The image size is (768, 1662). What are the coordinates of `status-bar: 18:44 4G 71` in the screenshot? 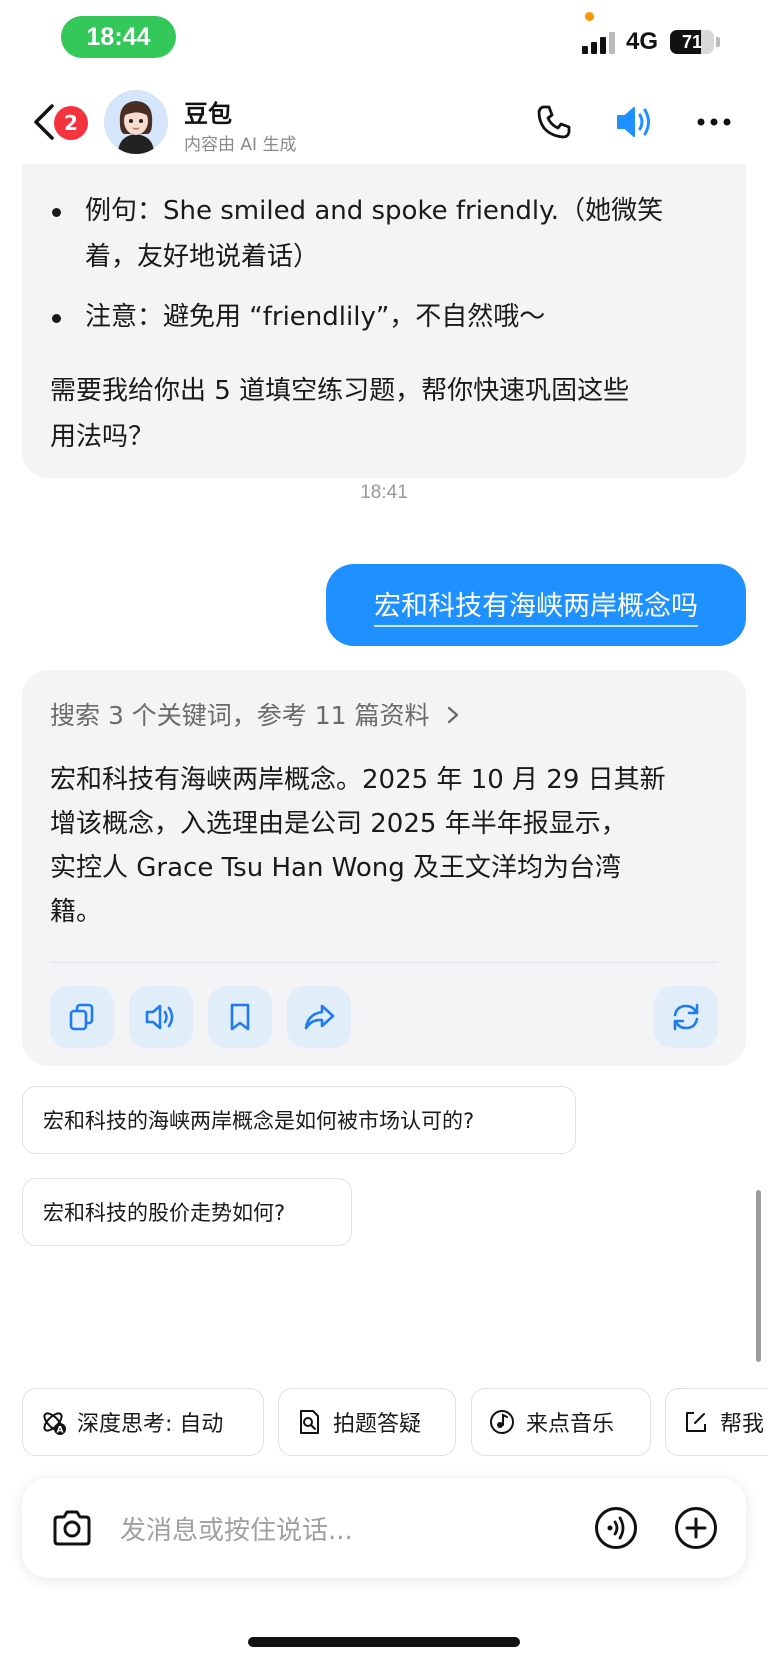 It's located at (384, 40).